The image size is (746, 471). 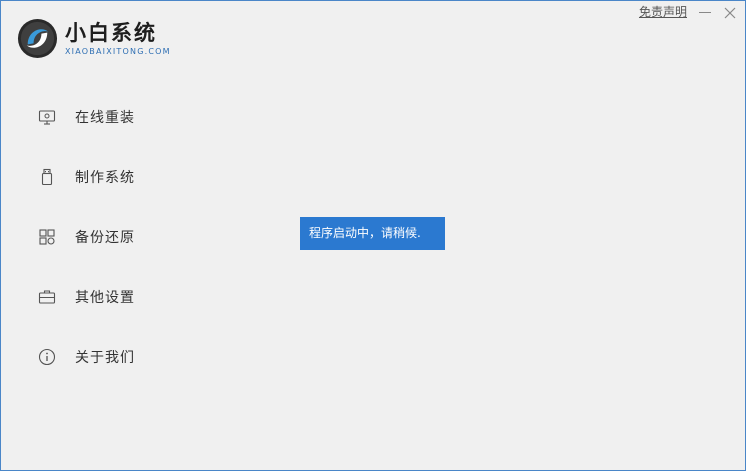 What do you see at coordinates (105, 358) in the screenshot?
I see `sidebar-item-label: 关于我们` at bounding box center [105, 358].